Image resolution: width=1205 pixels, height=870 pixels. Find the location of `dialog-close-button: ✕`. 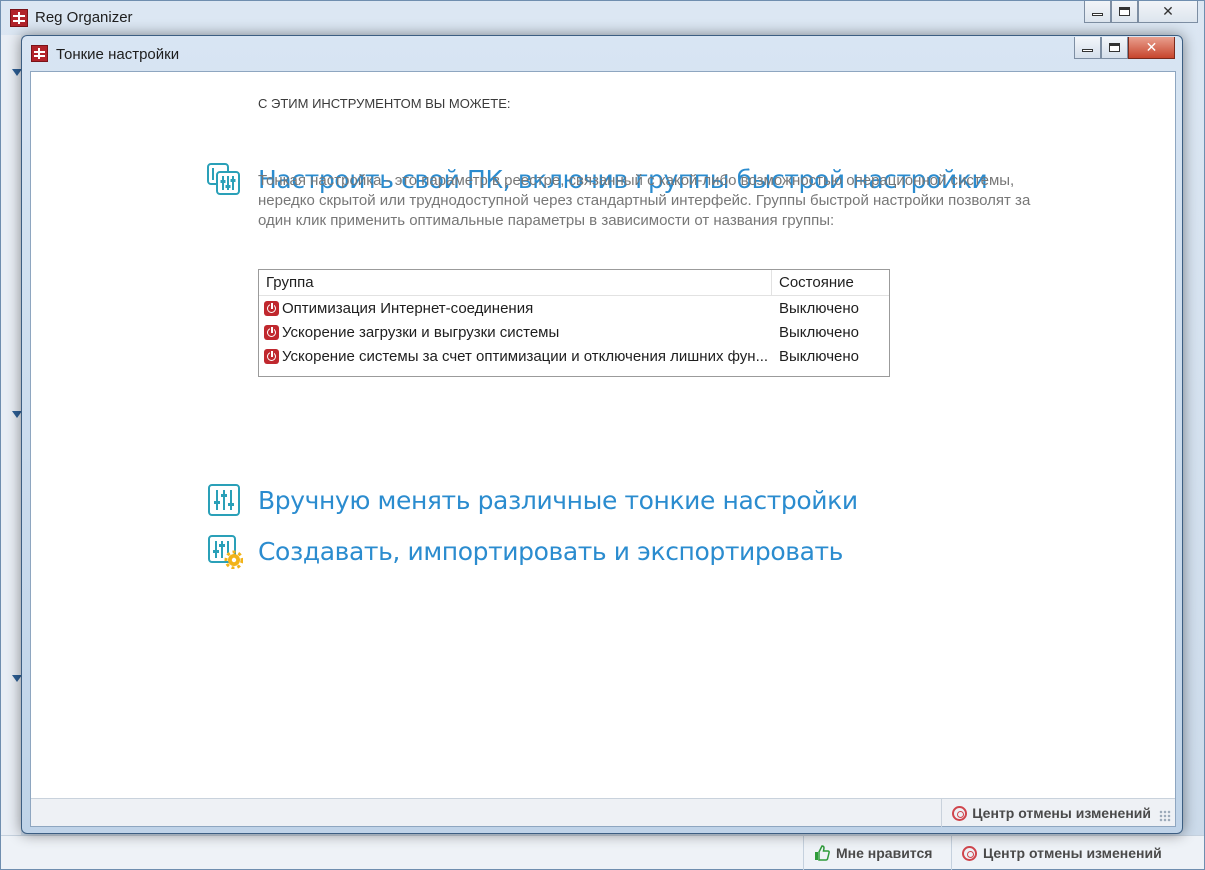

dialog-close-button: ✕ is located at coordinates (1151, 48).